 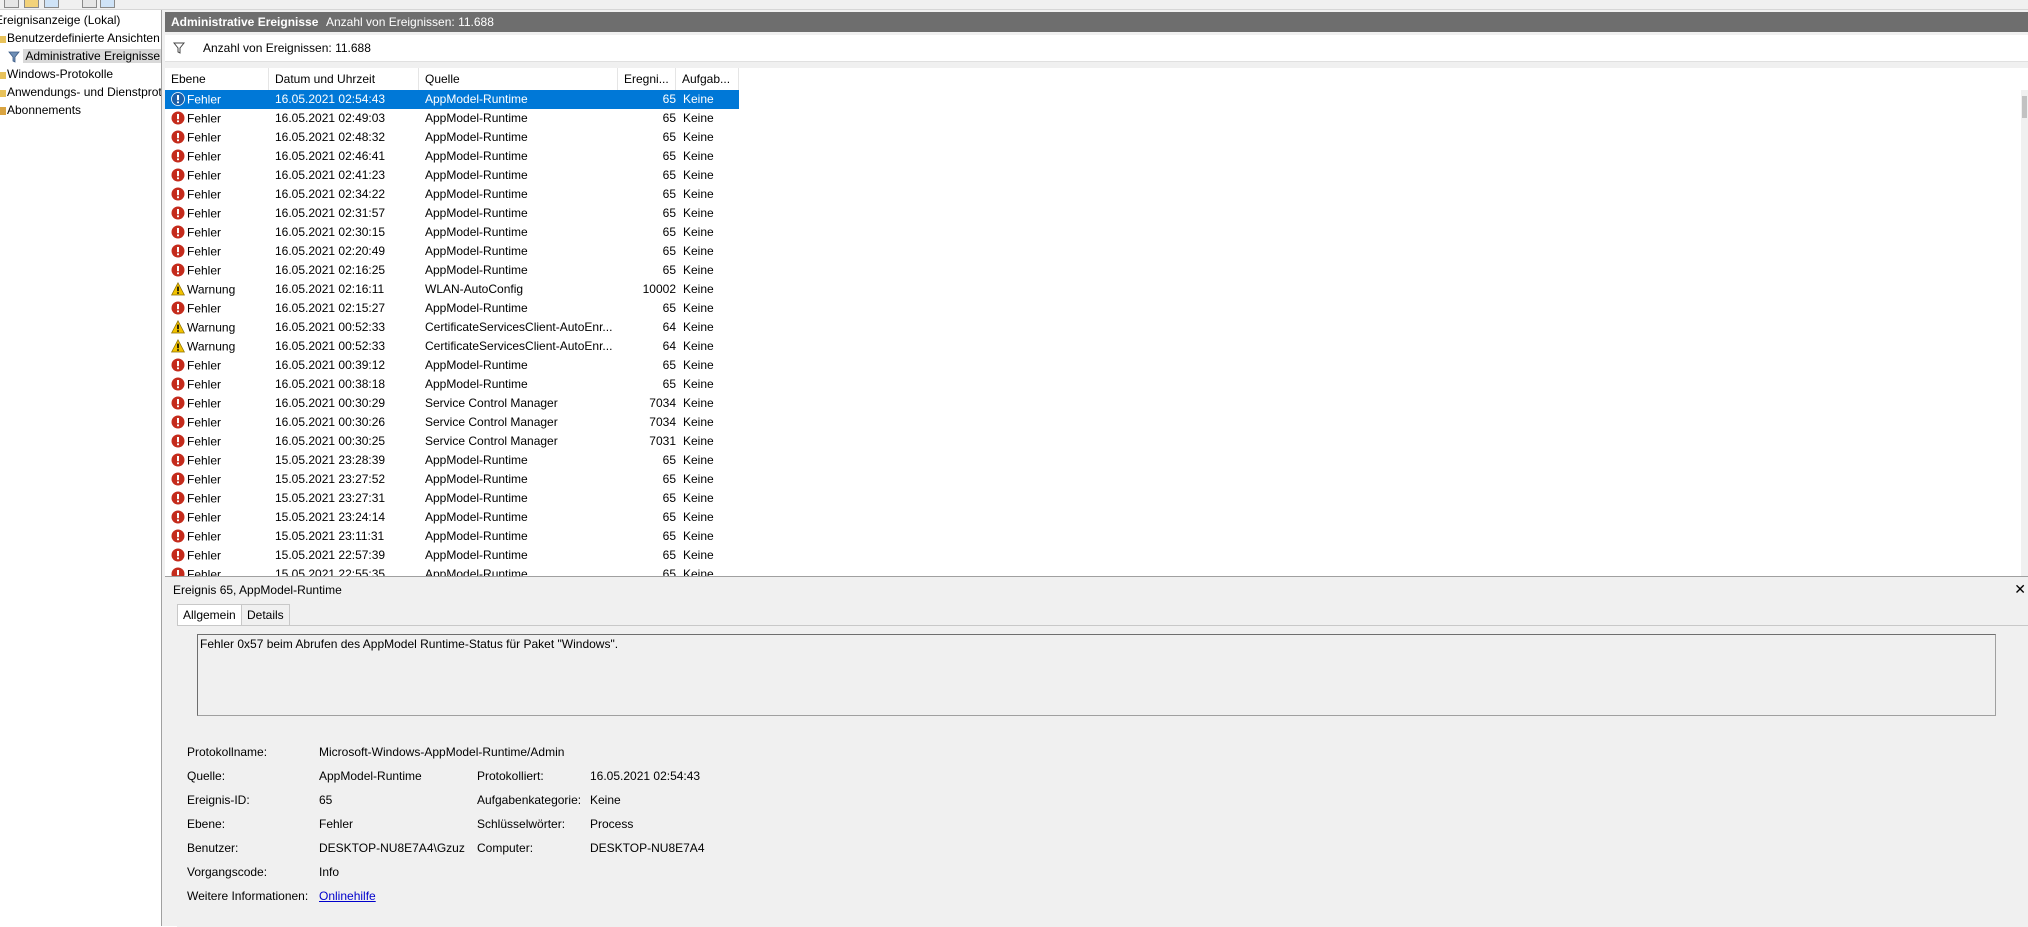 What do you see at coordinates (330, 517) in the screenshot?
I see `cell-date: 15.05.2021 23:24:14` at bounding box center [330, 517].